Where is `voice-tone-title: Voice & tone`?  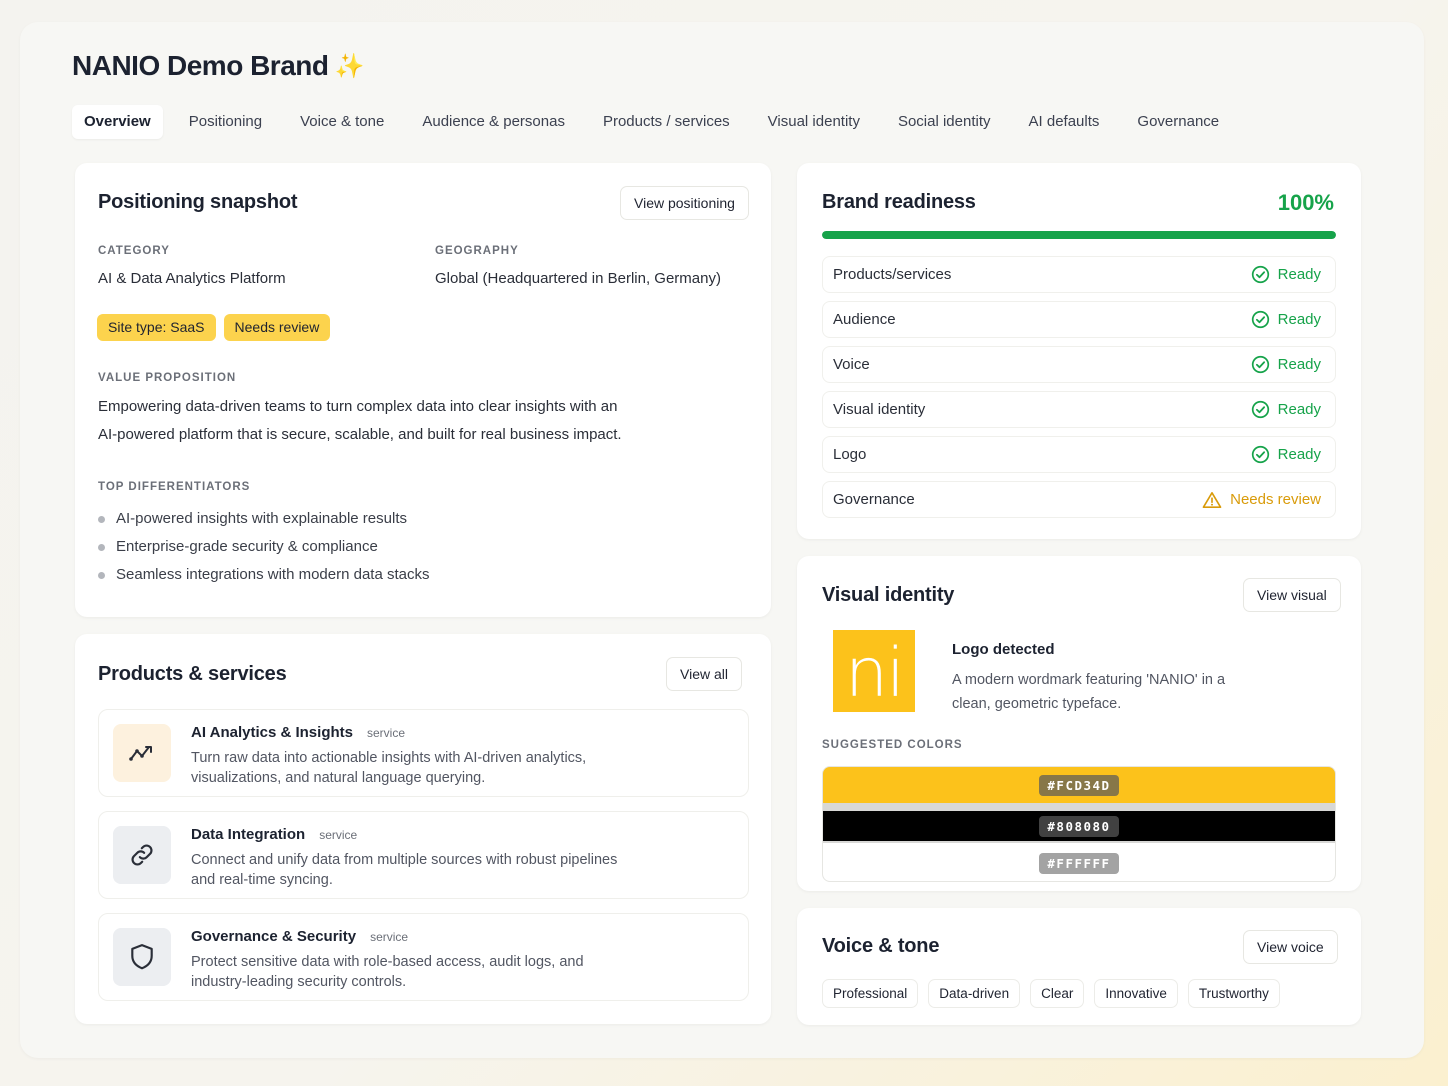
voice-tone-title: Voice & tone is located at coordinates (881, 946).